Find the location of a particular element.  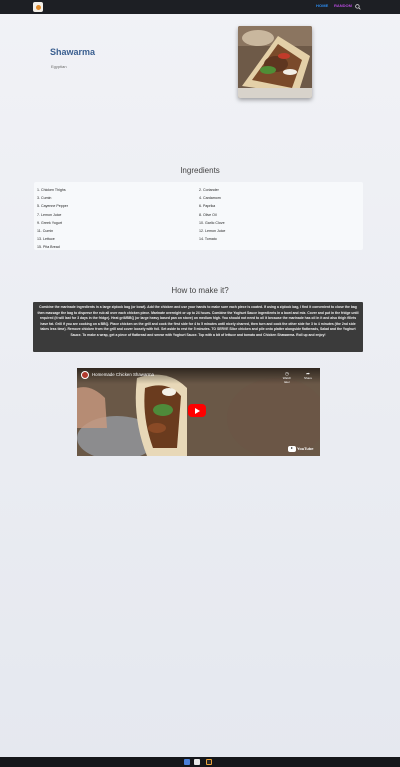

ingredient-item: 11. Cumin is located at coordinates (45, 231).